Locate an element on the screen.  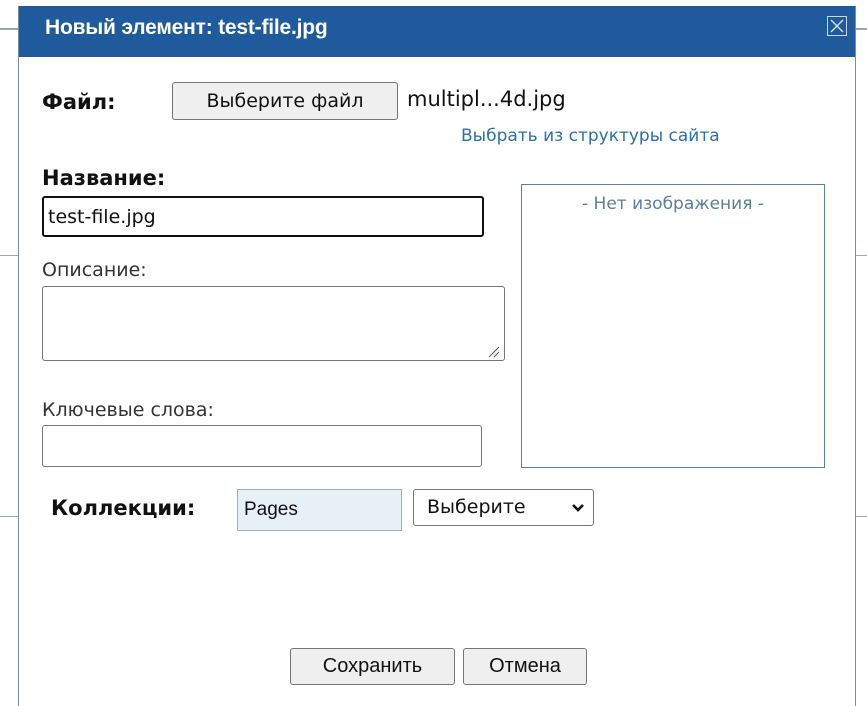
keywords-label: Ключевые слова: is located at coordinates (128, 410).